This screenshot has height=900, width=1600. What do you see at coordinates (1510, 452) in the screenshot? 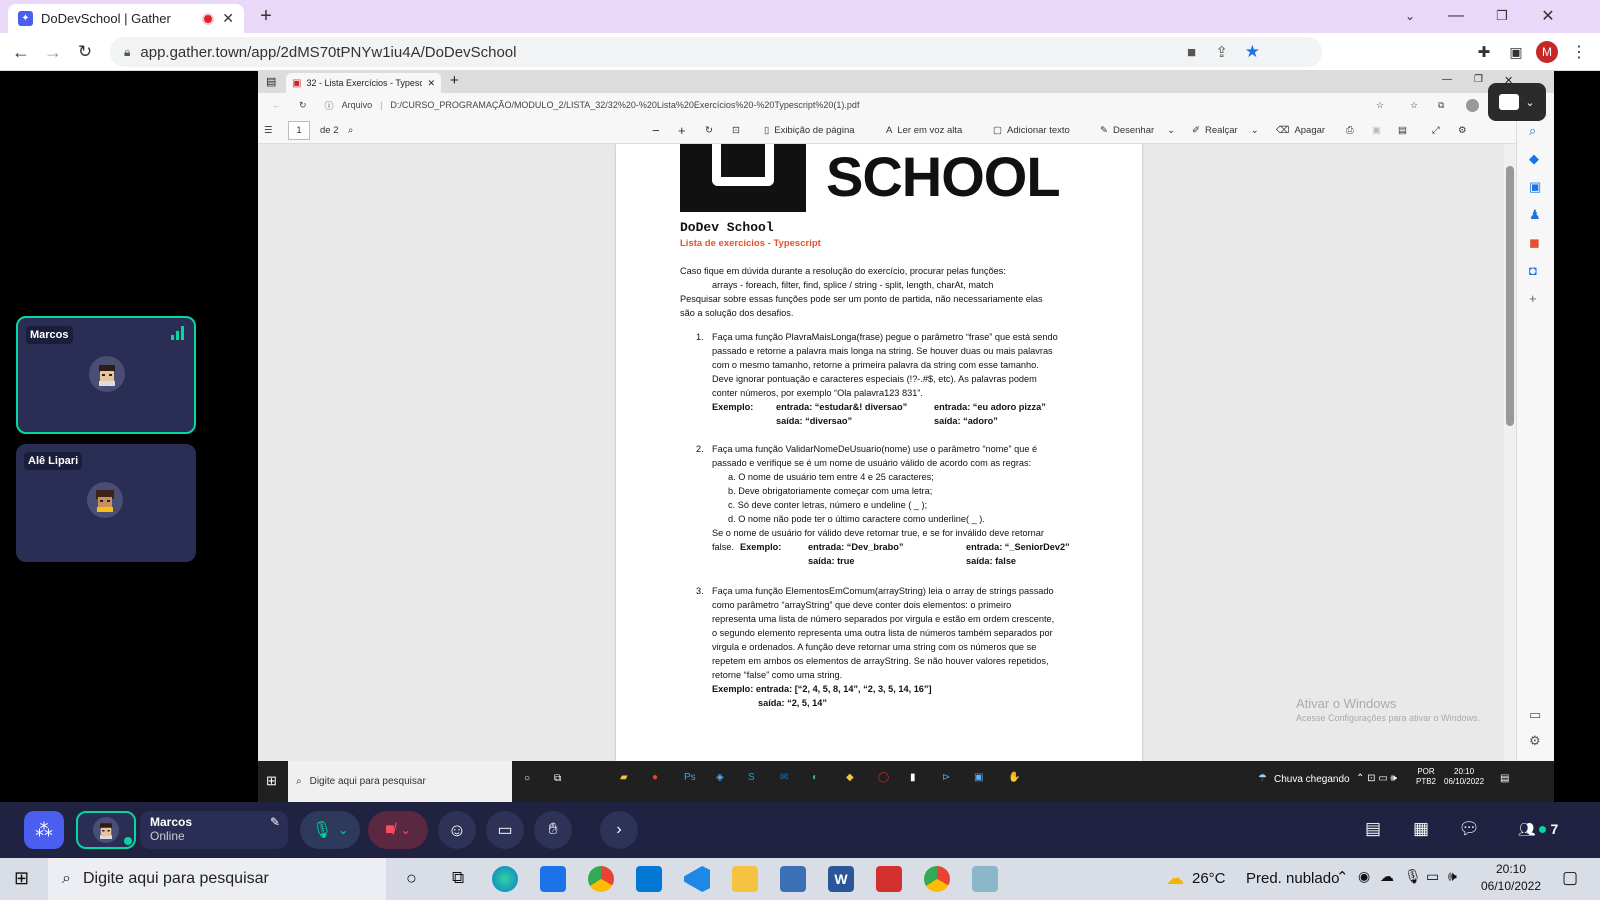
I see `pdf-scrollbar-track` at bounding box center [1510, 452].